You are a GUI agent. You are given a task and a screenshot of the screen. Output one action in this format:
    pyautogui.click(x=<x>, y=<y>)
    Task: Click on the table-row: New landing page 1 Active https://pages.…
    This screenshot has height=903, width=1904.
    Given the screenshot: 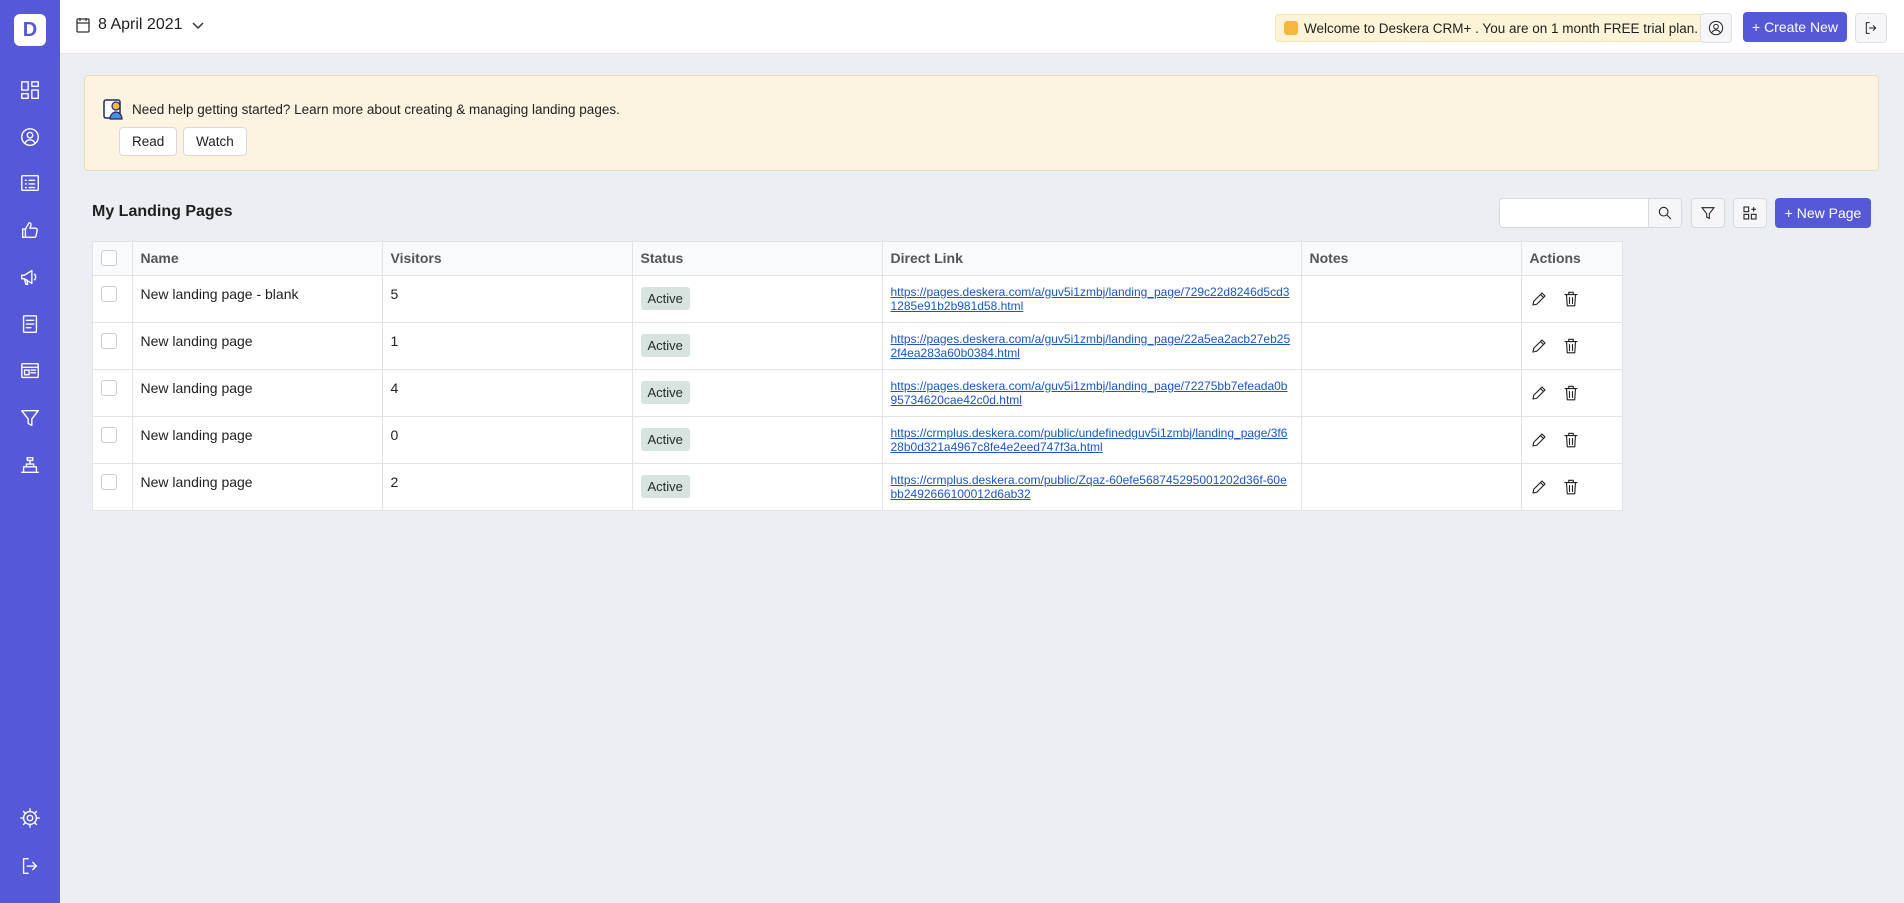 What is the action you would take?
    pyautogui.click(x=857, y=346)
    